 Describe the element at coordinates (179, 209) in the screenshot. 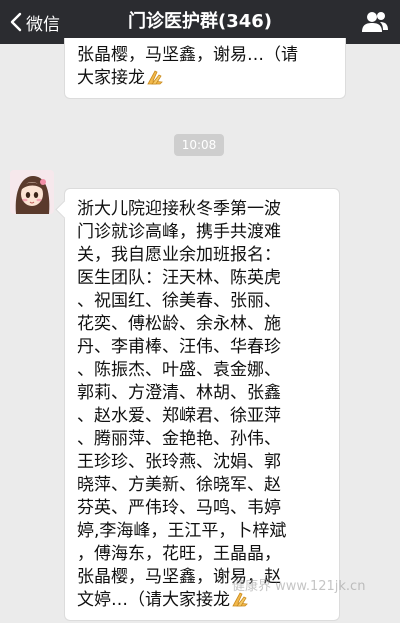

I see `message-line: 浙大儿院迎接秋冬季第一波` at that location.